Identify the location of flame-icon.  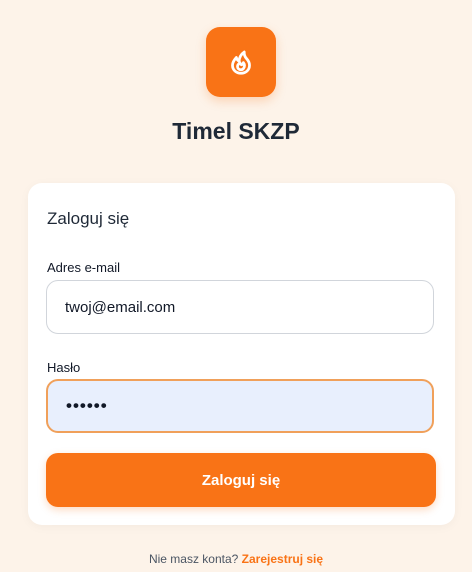
(241, 62).